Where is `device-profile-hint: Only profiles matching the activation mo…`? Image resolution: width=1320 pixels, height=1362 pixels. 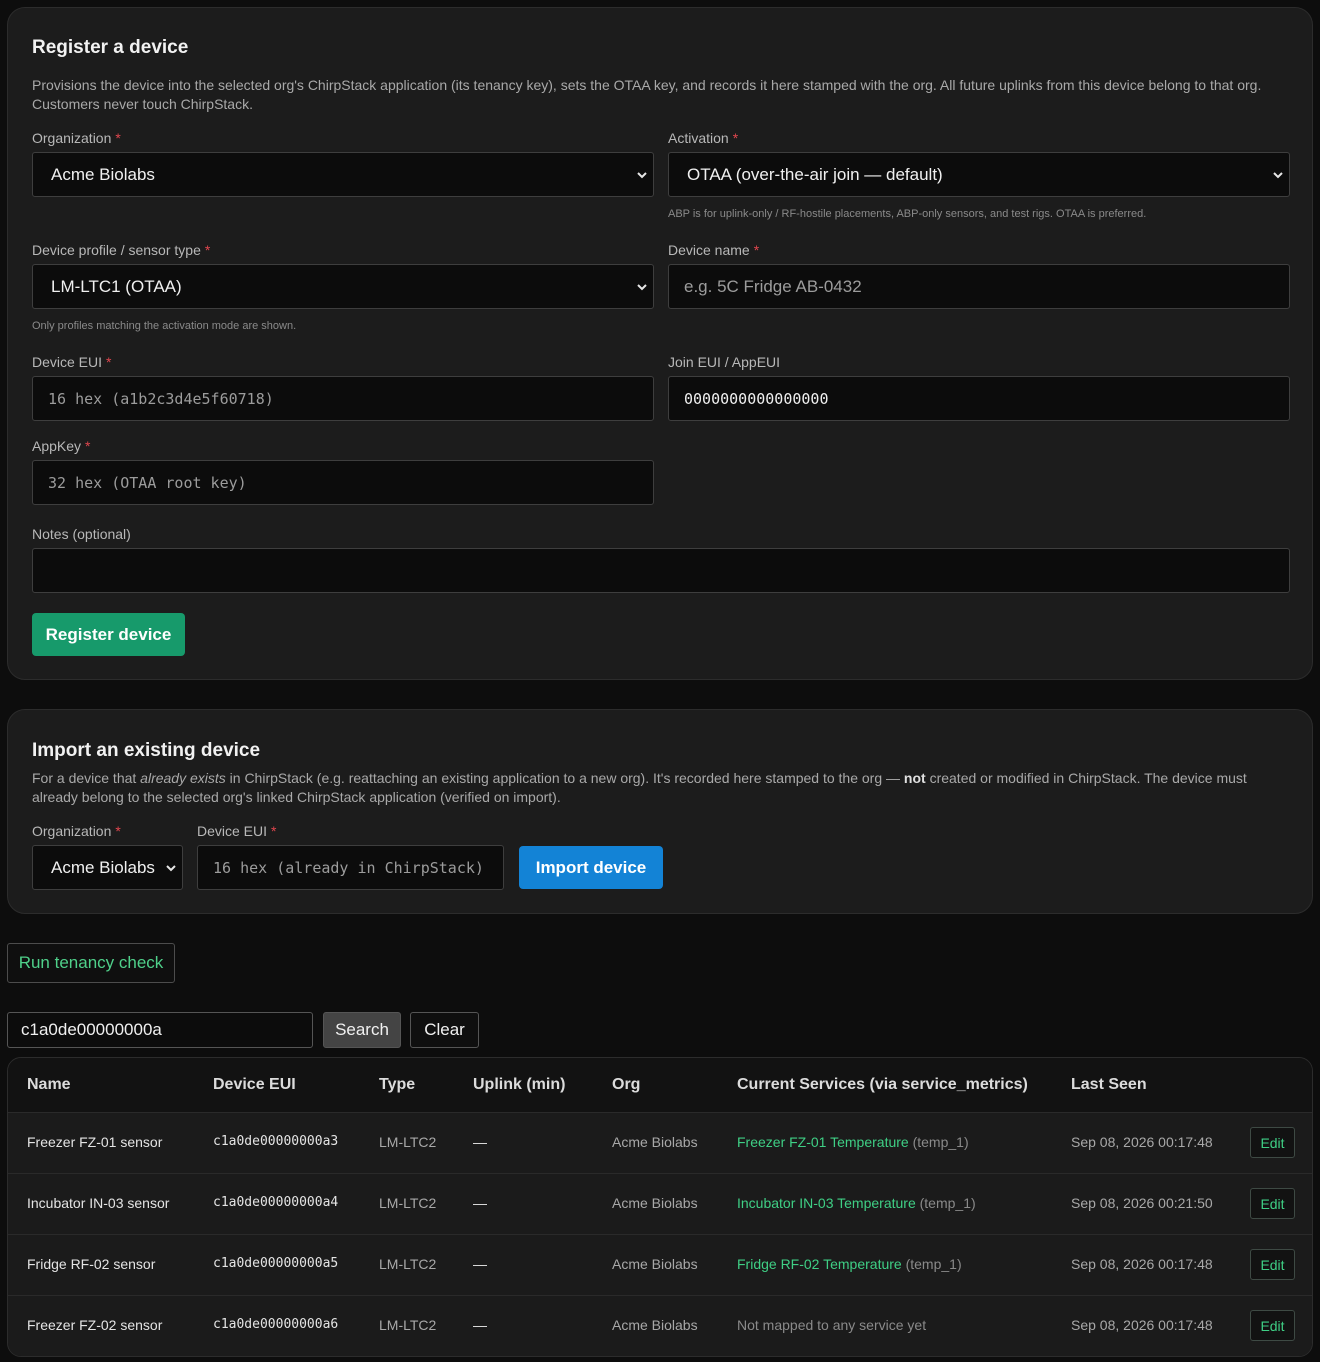 device-profile-hint: Only profiles matching the activation mo… is located at coordinates (164, 326).